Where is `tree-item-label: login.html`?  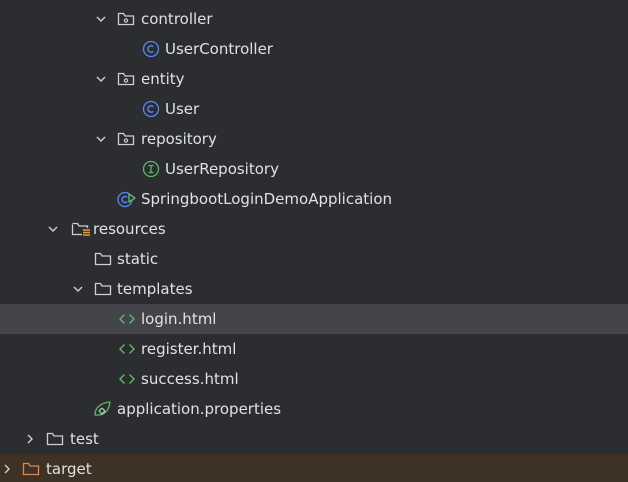 tree-item-label: login.html is located at coordinates (179, 319).